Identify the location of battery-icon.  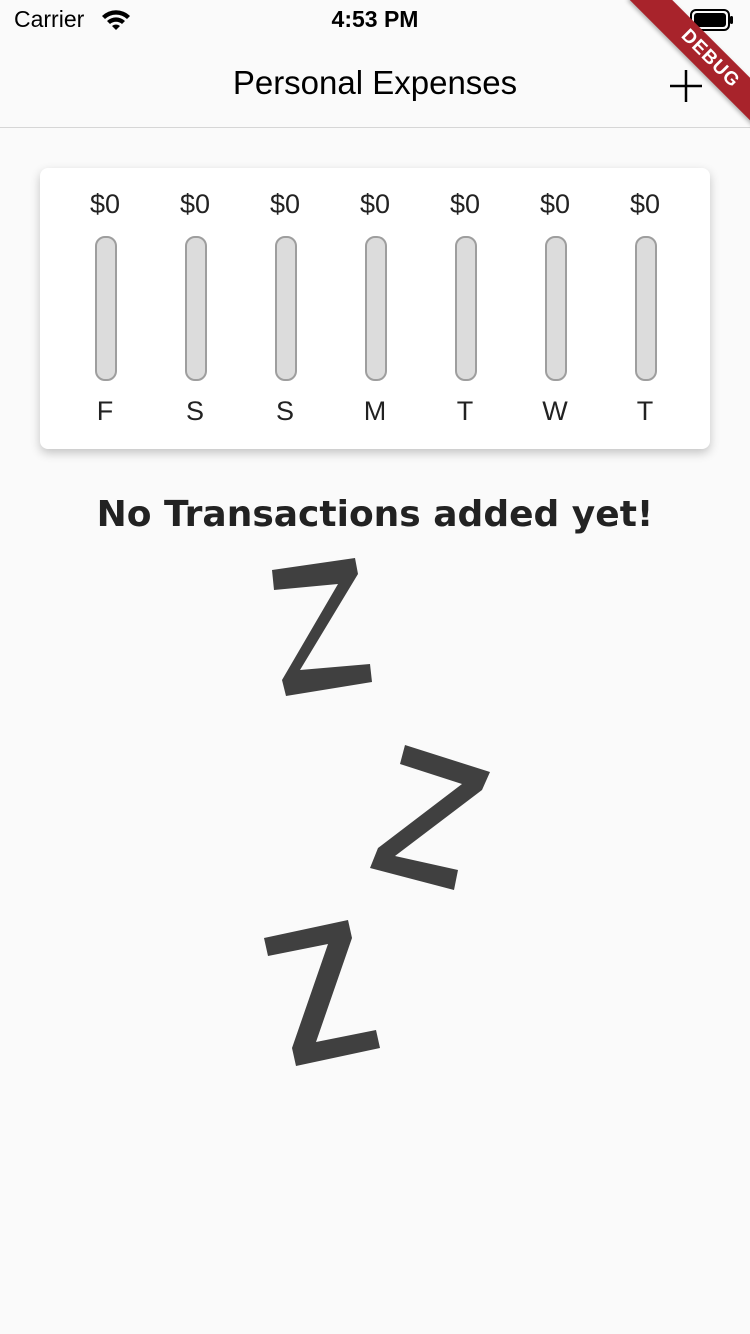
(711, 20).